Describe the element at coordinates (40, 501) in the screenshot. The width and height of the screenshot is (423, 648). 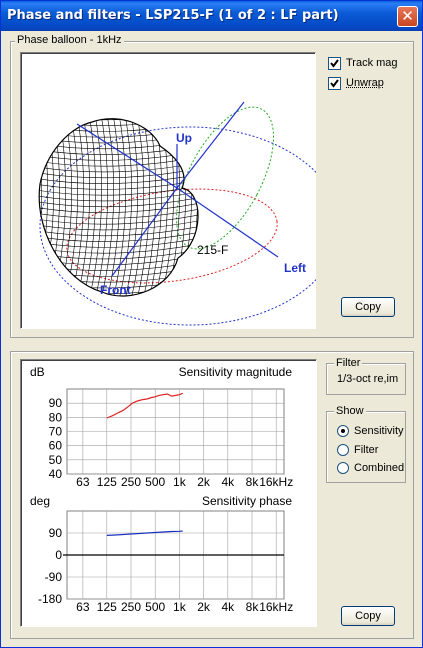
I see `y-axis-label: deg` at that location.